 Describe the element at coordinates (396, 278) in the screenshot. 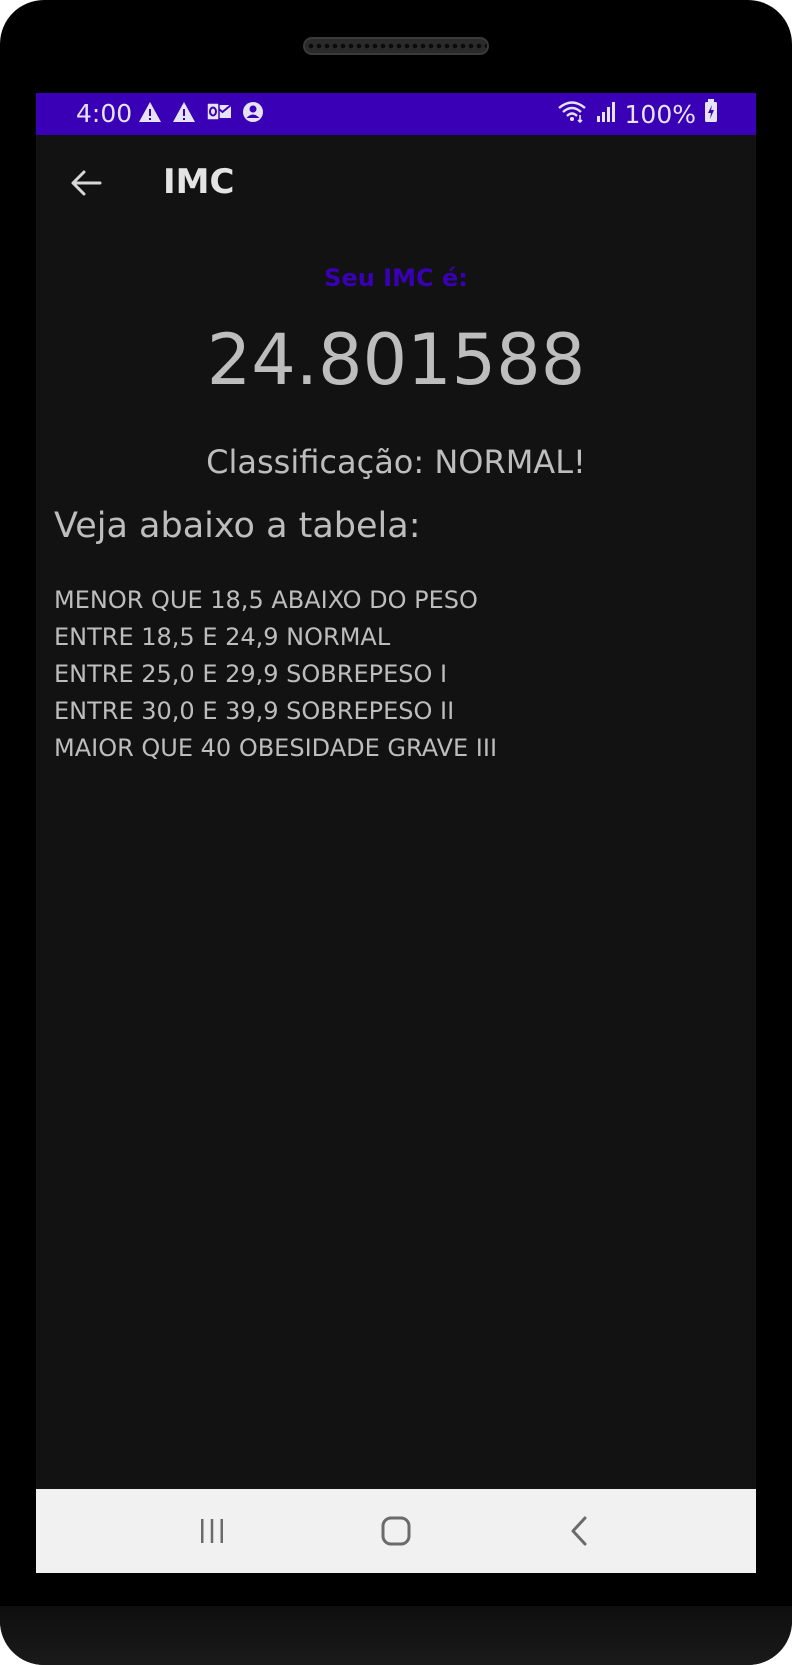

I see `imc-label: Seu IMC é:` at that location.